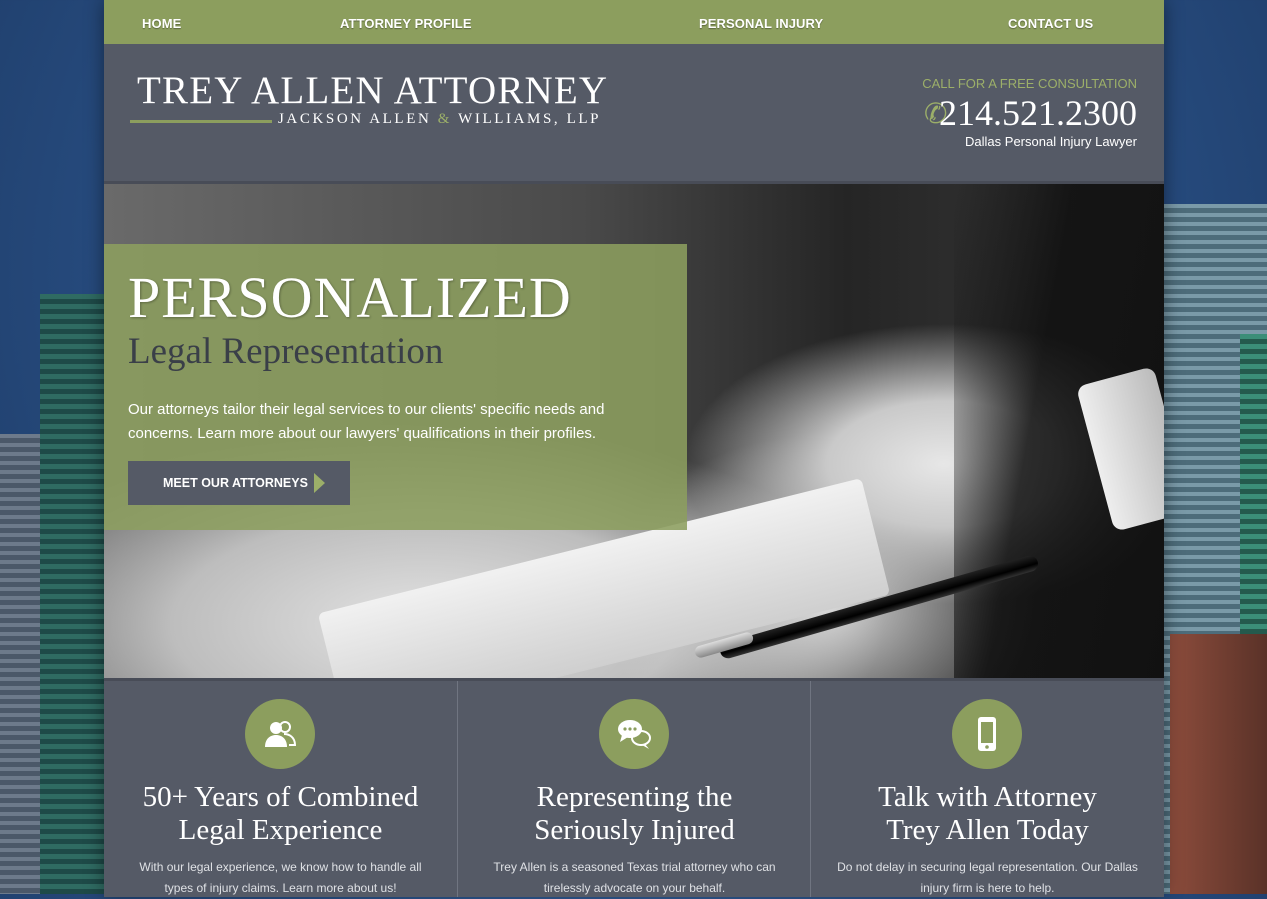  Describe the element at coordinates (634, 734) in the screenshot. I see `chat-bubbles-icon` at that location.